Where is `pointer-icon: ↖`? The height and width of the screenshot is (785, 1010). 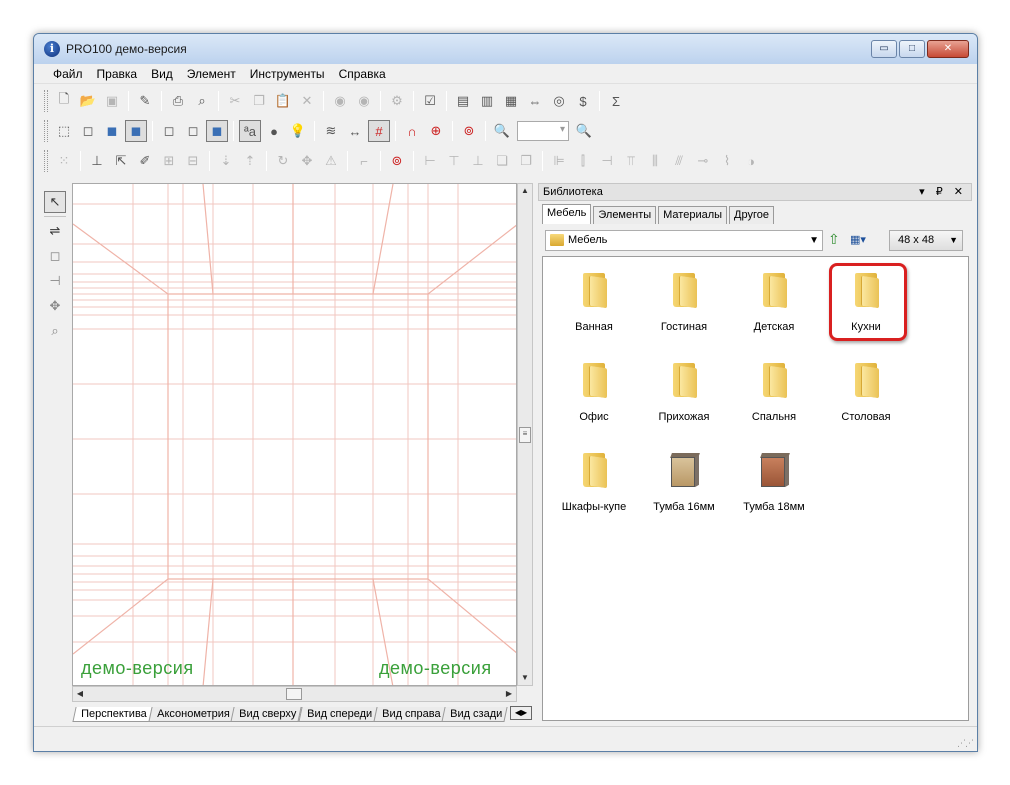
pointer-icon: ↖ is located at coordinates (55, 202).